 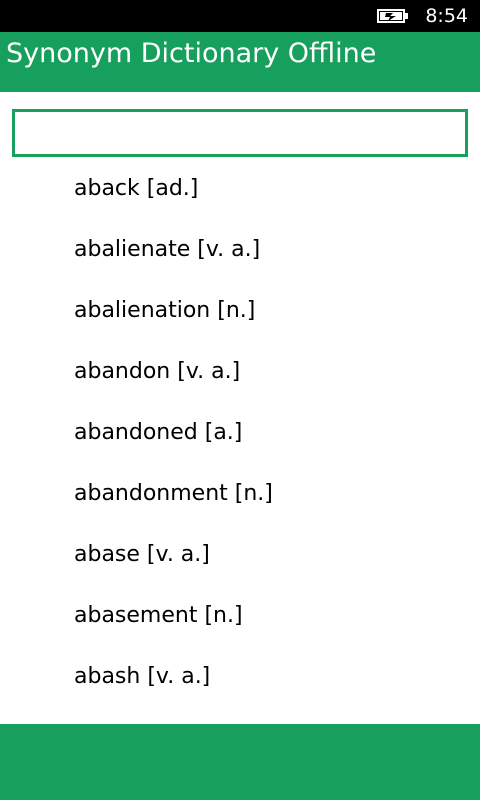 What do you see at coordinates (240, 615) in the screenshot?
I see `list-item: abasement [n.]` at bounding box center [240, 615].